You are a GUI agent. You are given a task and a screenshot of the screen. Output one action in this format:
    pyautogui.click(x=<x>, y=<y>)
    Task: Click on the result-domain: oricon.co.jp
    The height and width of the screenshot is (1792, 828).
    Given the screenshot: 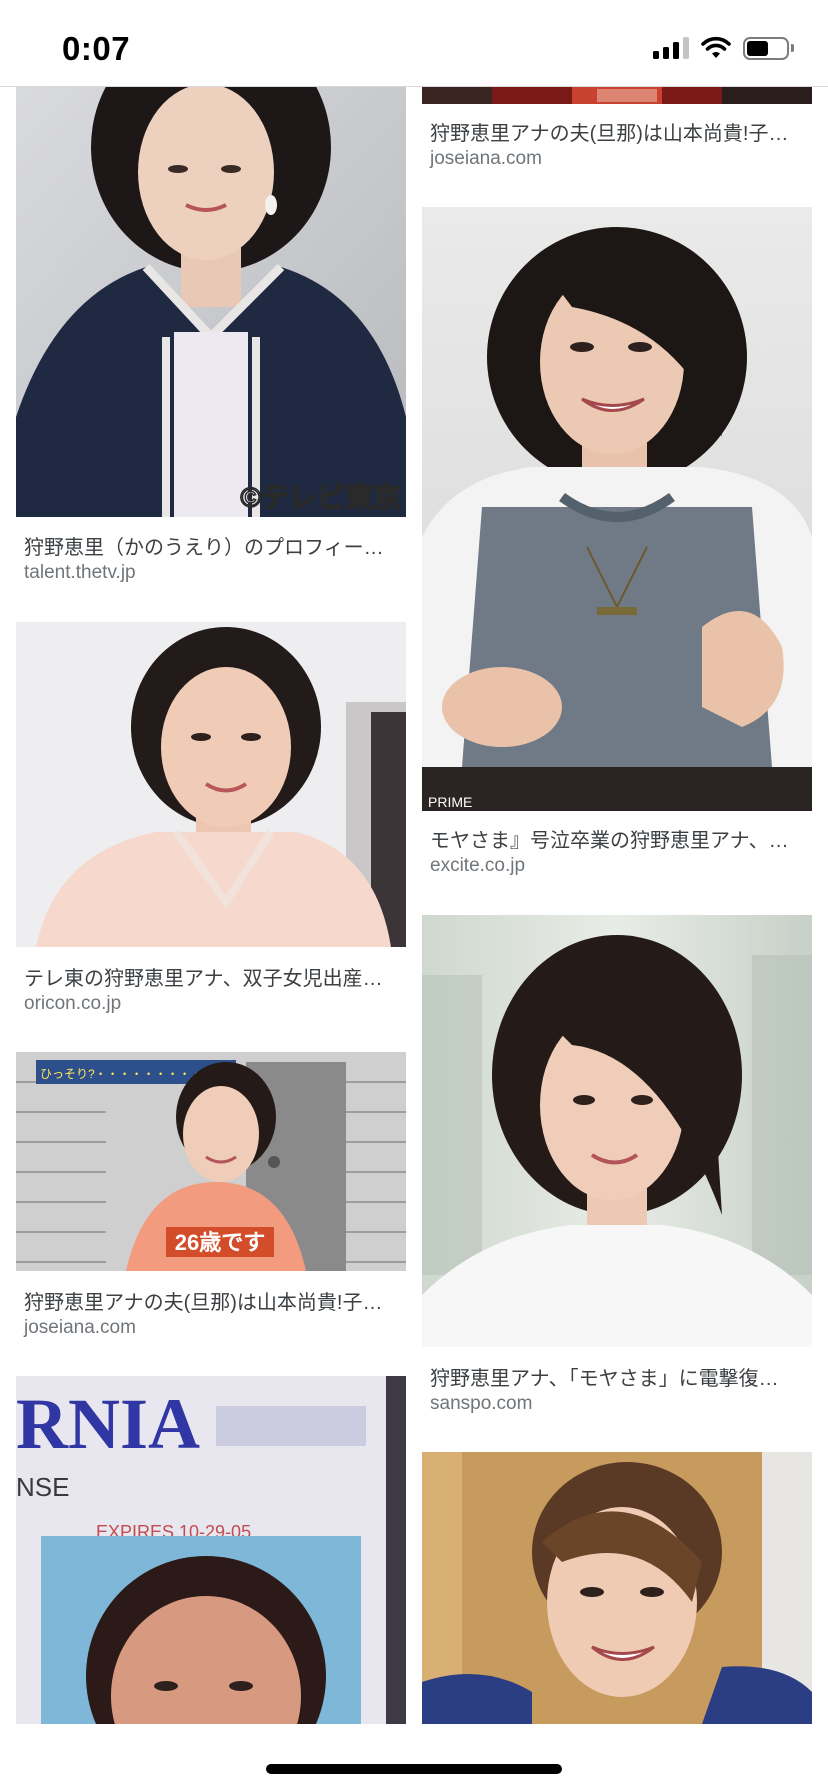 What is the action you would take?
    pyautogui.click(x=73, y=1003)
    